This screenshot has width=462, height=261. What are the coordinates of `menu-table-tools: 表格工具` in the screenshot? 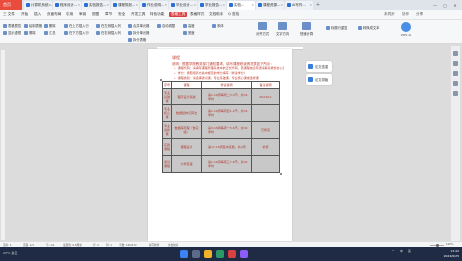 It's located at (178, 14).